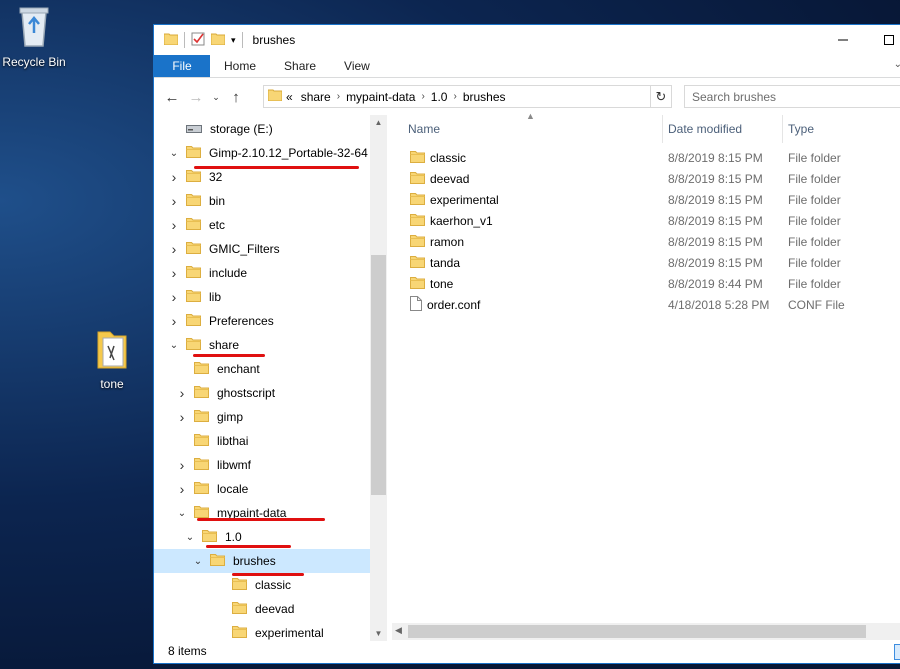  What do you see at coordinates (378, 633) in the screenshot?
I see `scroll-down-icon: ▼` at bounding box center [378, 633].